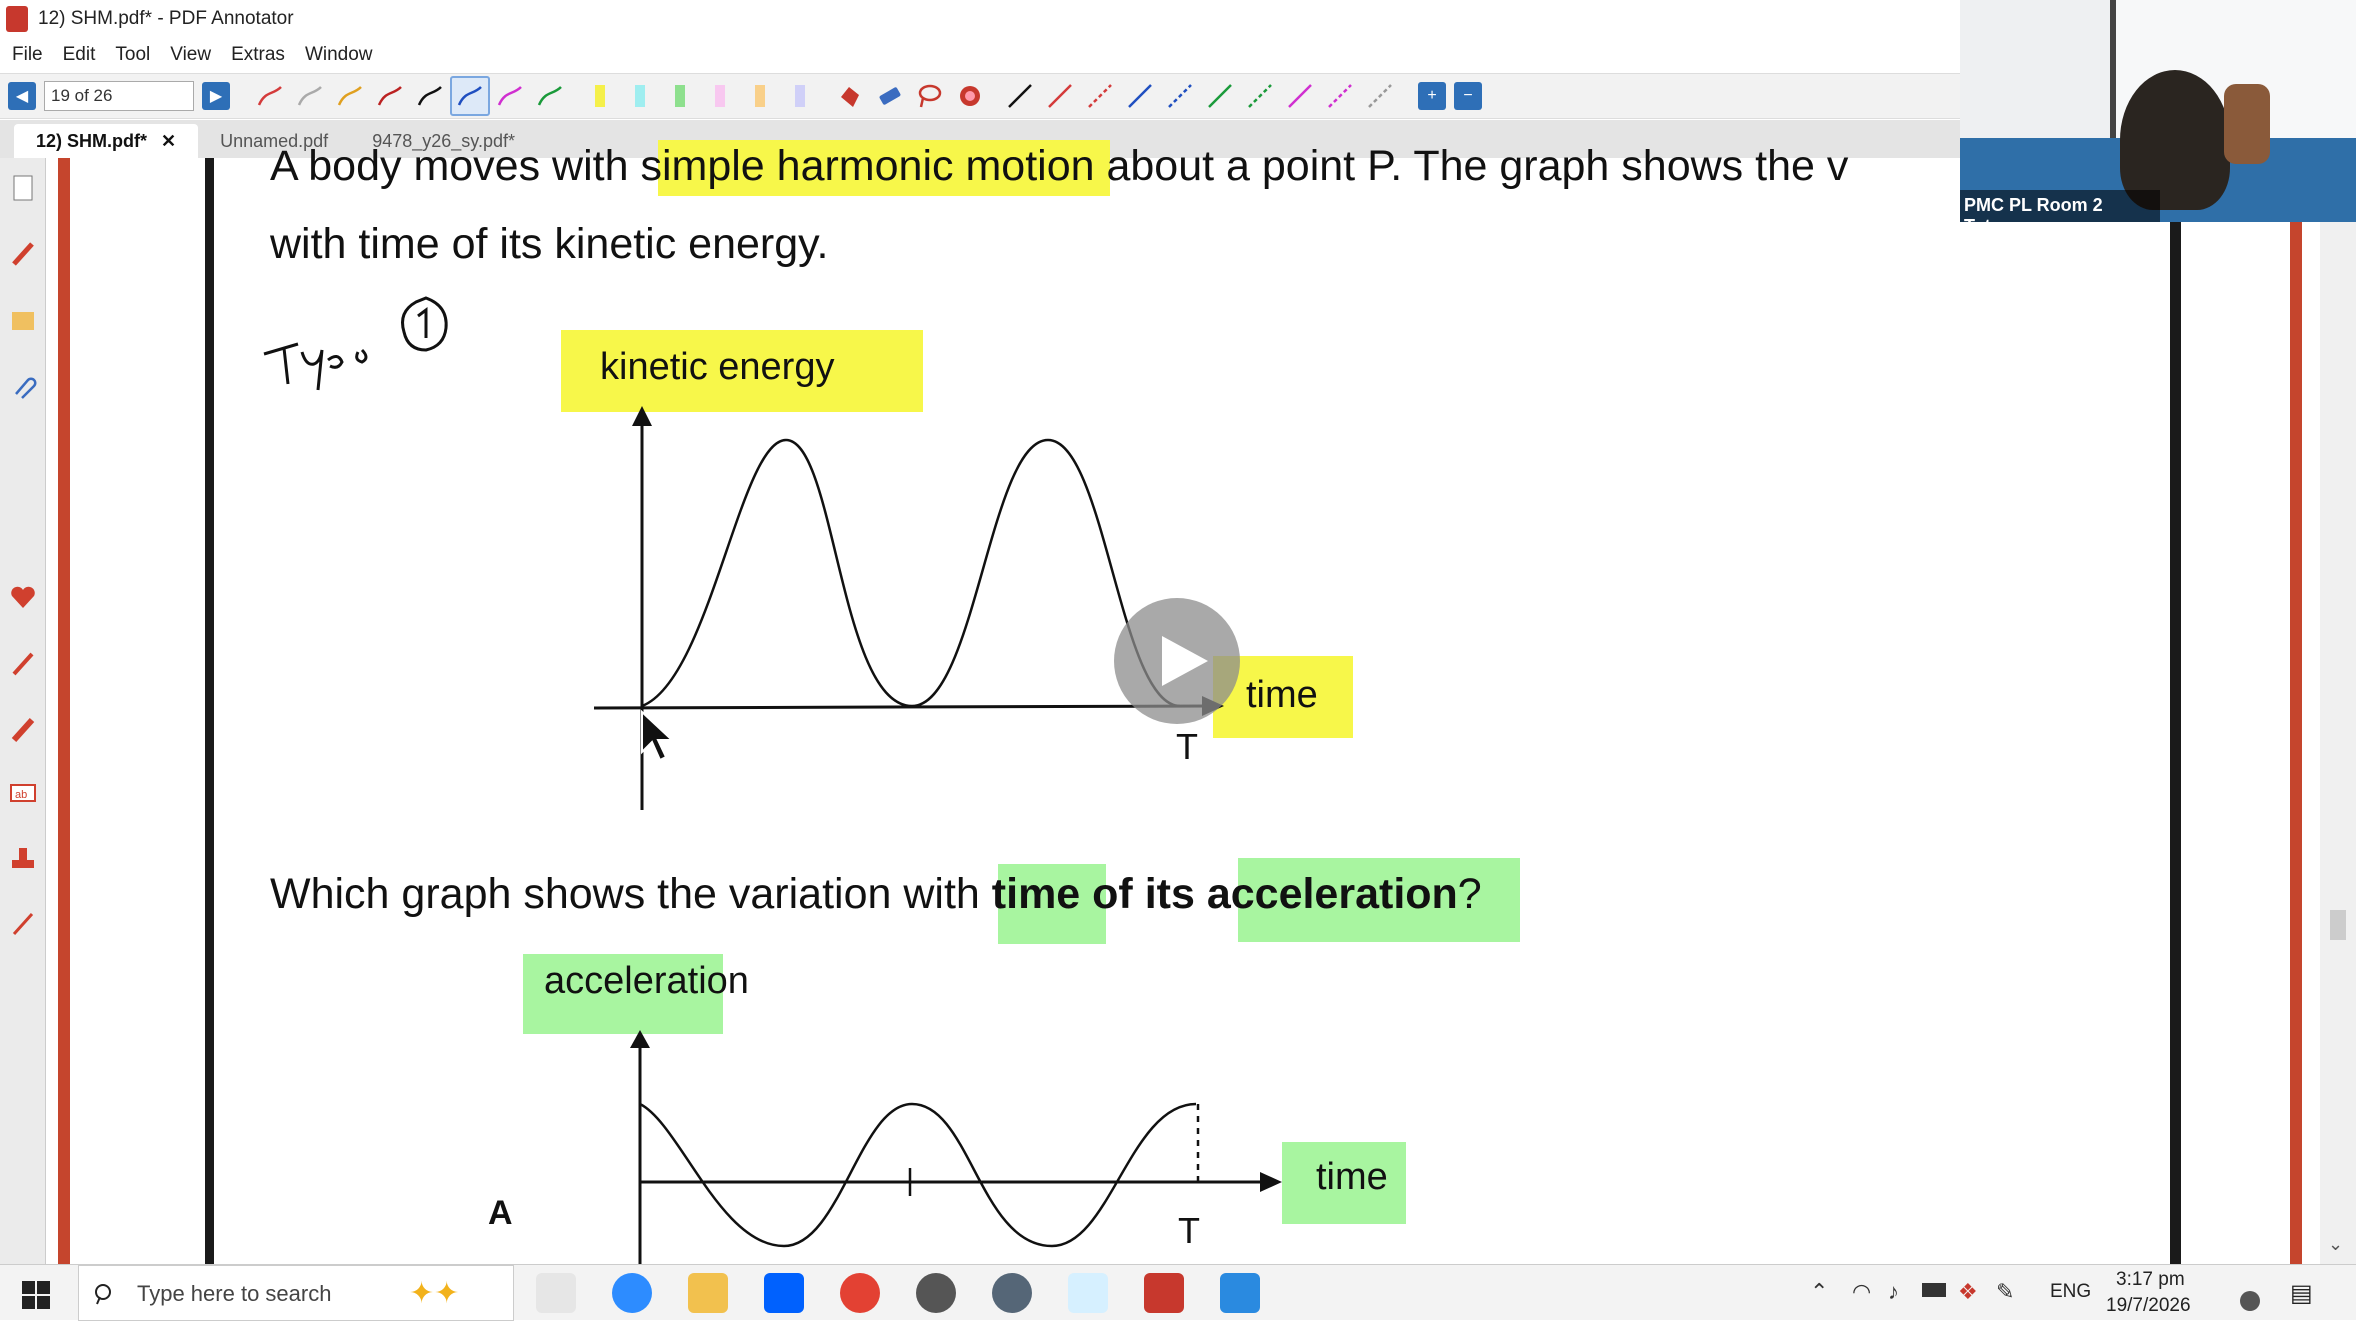 The image size is (2356, 1321). Describe the element at coordinates (23, 729) in the screenshot. I see `highlighter-icon` at that location.